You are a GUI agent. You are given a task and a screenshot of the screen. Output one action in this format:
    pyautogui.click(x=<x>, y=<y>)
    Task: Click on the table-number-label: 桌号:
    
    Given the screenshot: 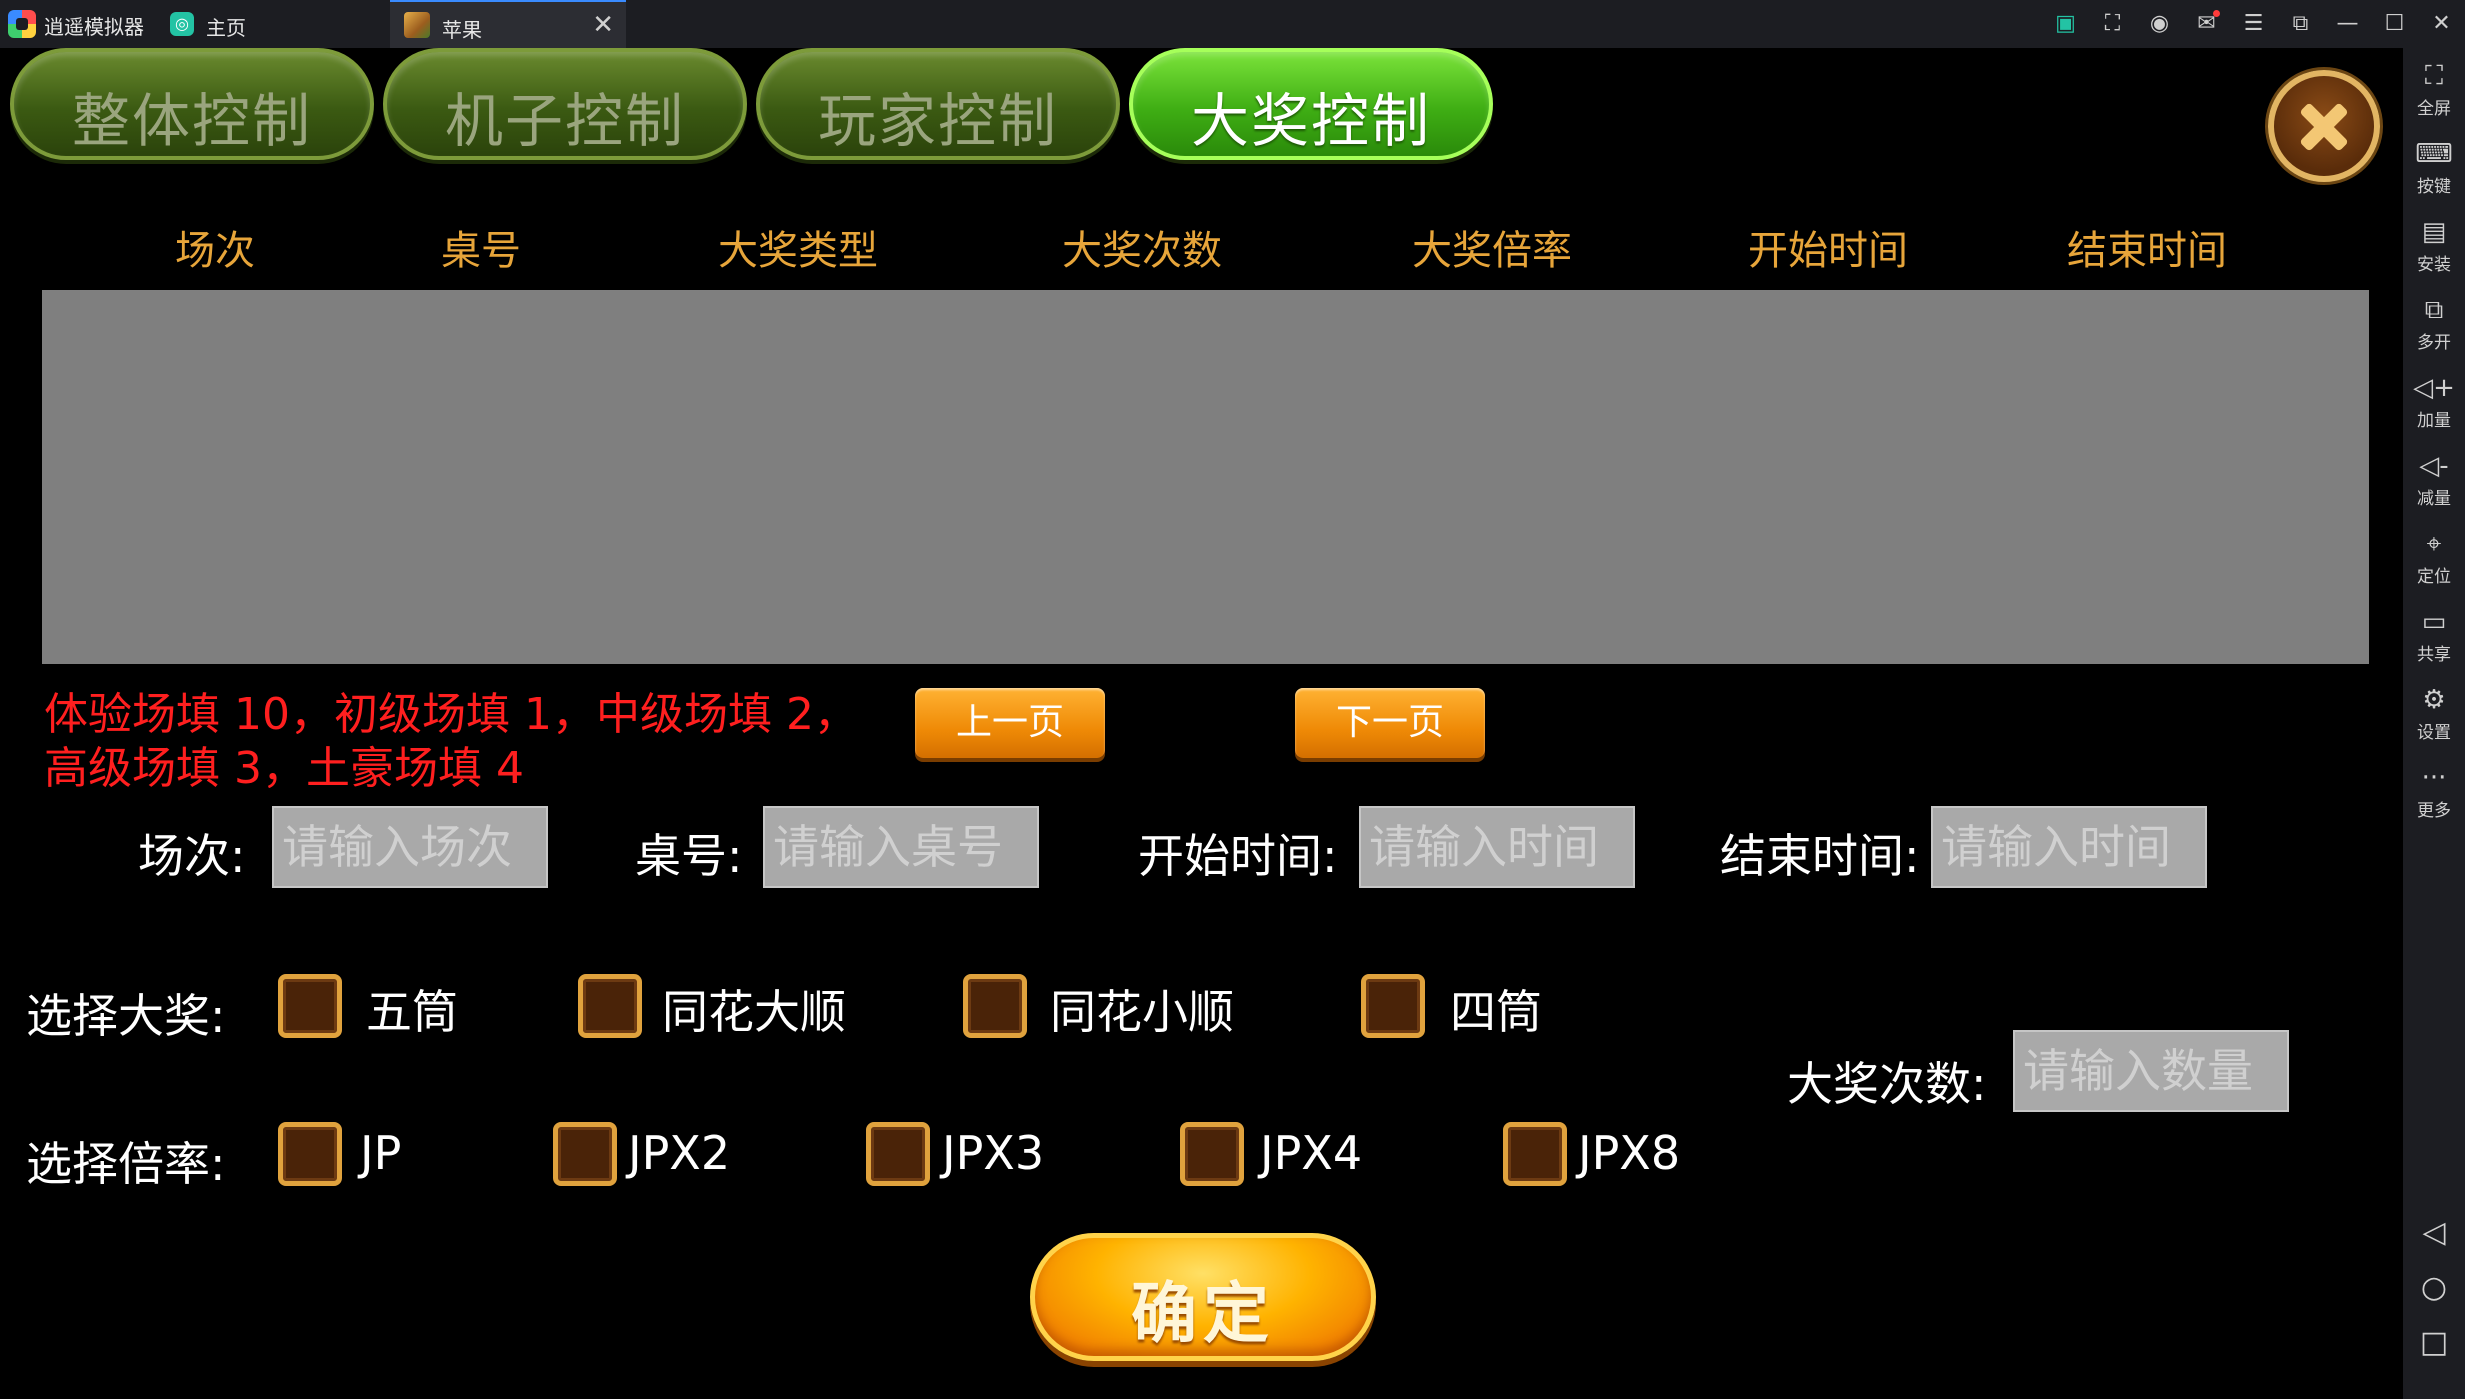 What is the action you would take?
    pyautogui.click(x=689, y=856)
    